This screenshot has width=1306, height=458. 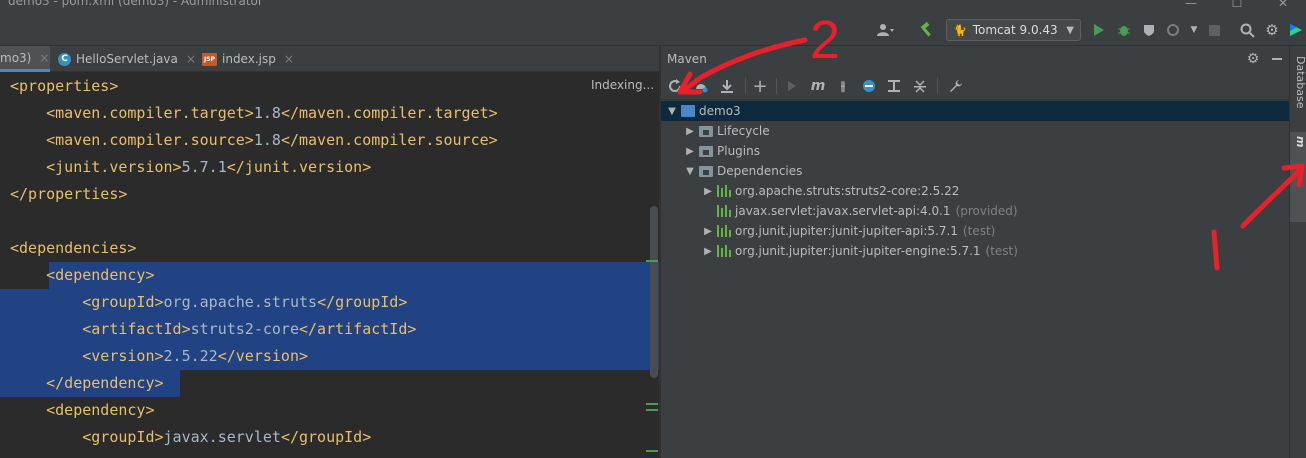 I want to click on user-icon, so click(x=885, y=30).